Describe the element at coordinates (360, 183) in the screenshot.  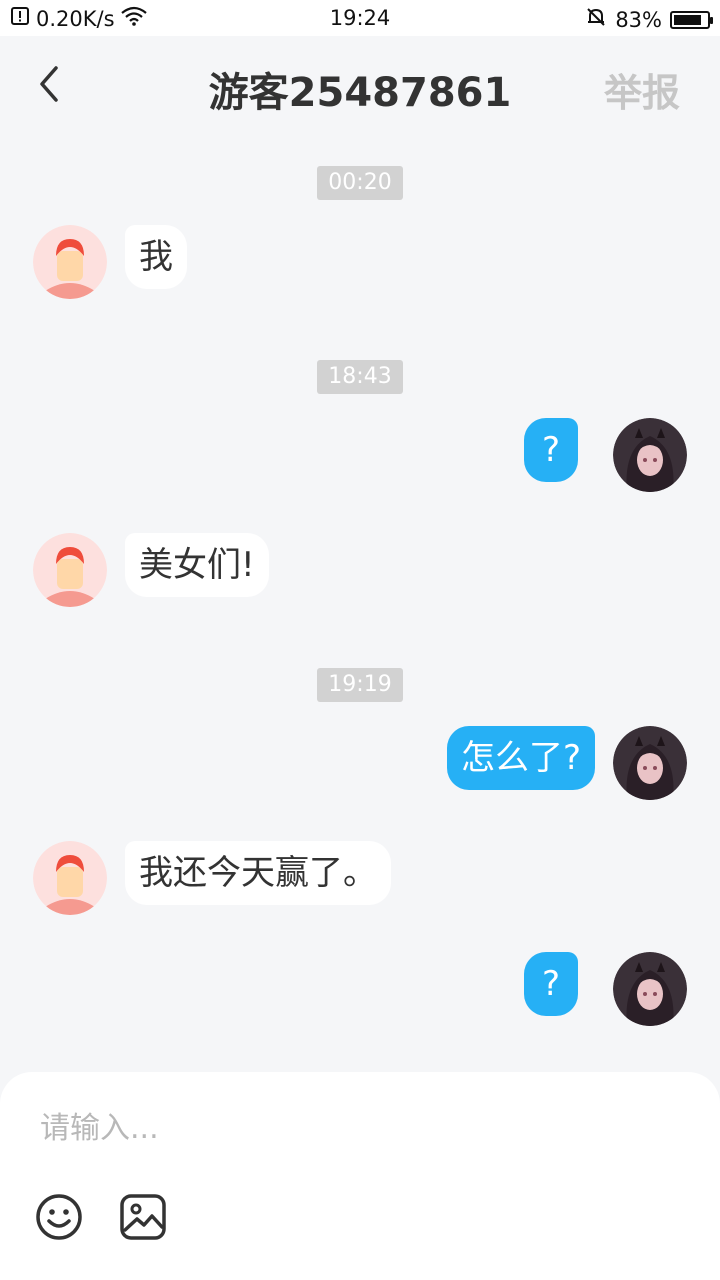
I see `timestamp-chip: 00:20` at that location.